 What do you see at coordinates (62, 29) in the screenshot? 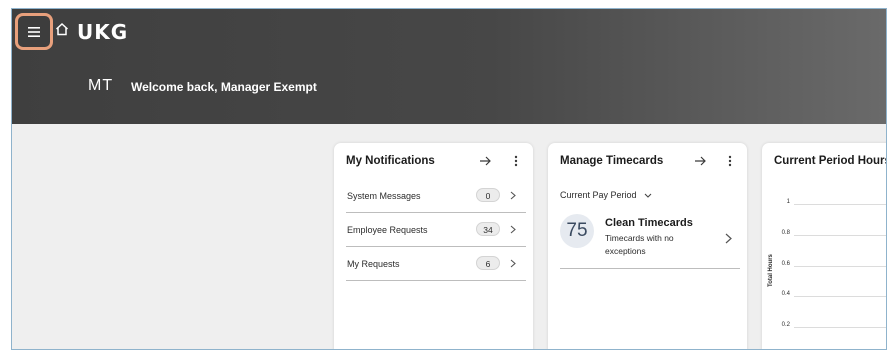
I see `home-icon` at bounding box center [62, 29].